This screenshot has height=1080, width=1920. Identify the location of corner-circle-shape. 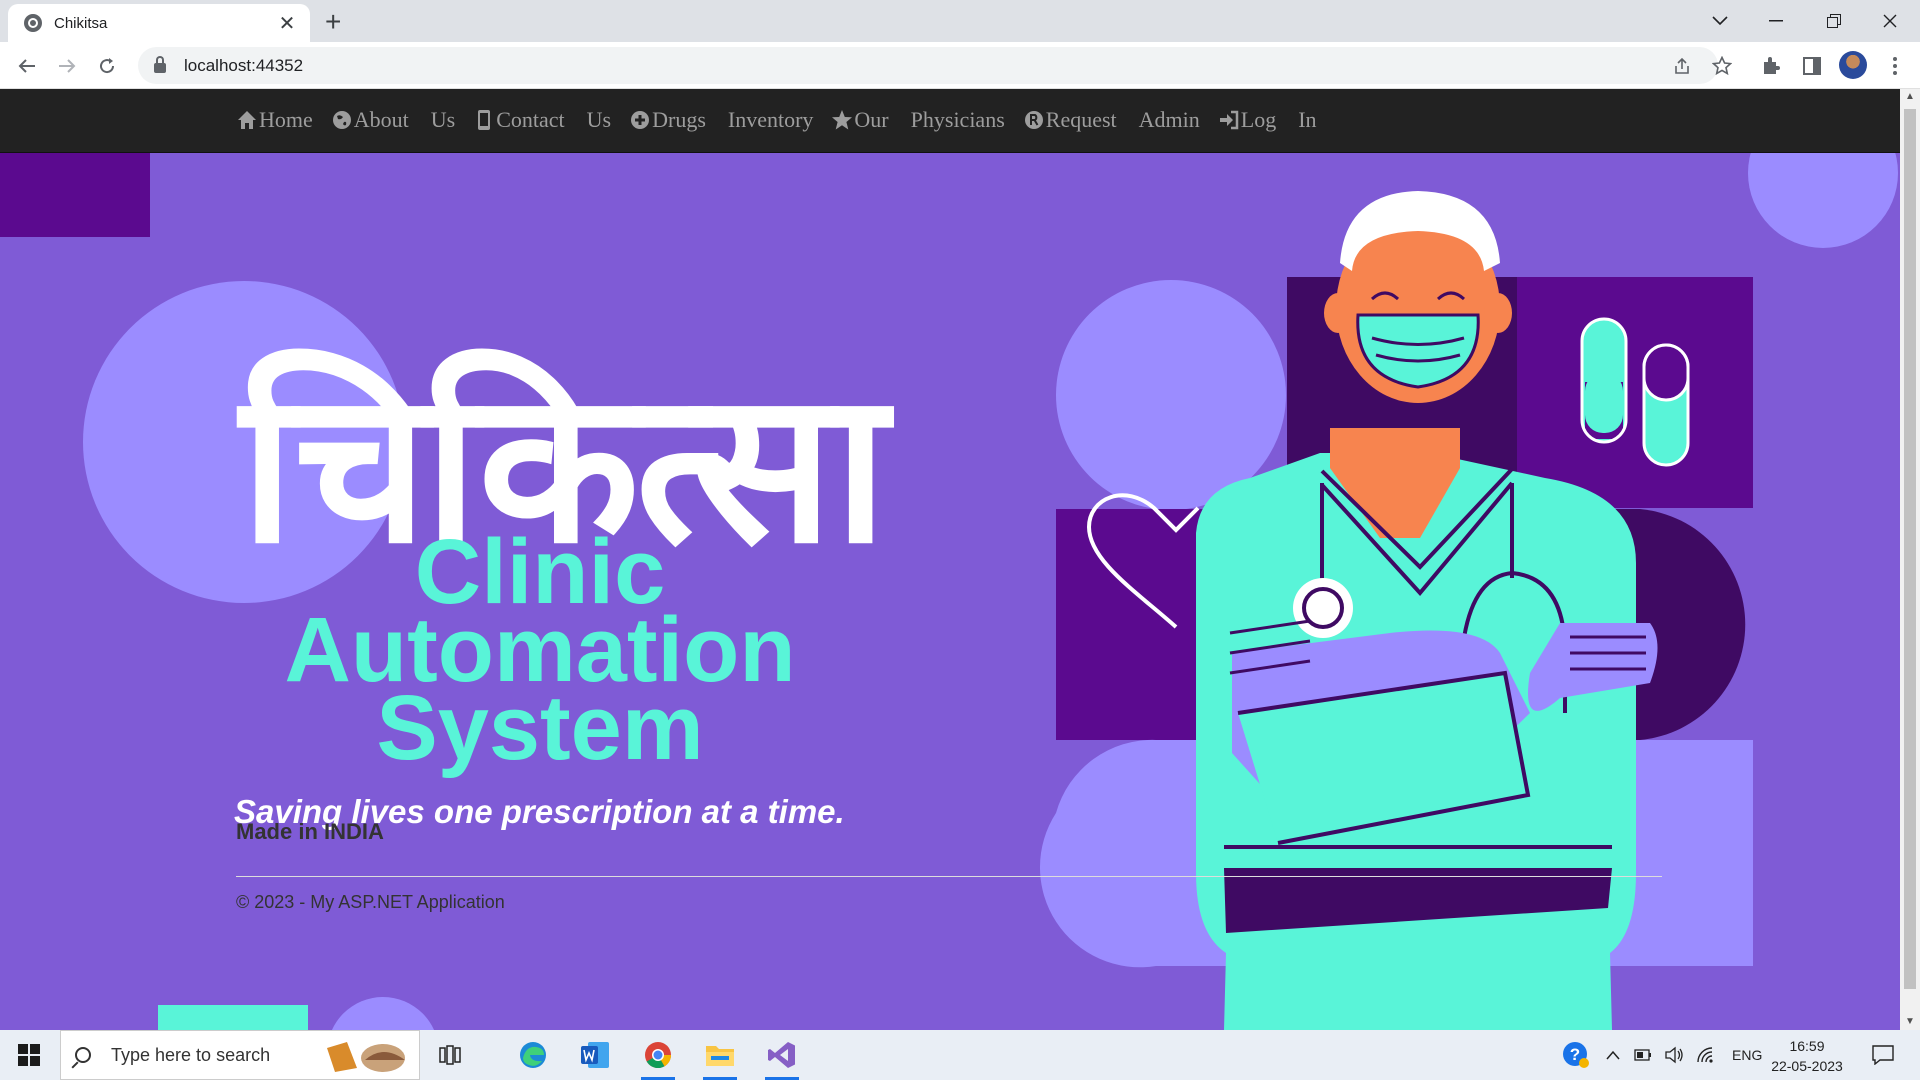
(1823, 200).